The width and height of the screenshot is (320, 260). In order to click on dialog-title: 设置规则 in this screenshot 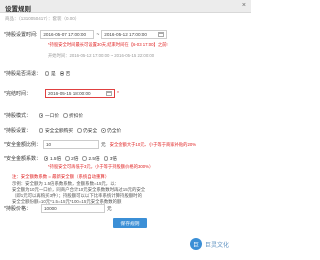, I will do `click(18, 9)`.